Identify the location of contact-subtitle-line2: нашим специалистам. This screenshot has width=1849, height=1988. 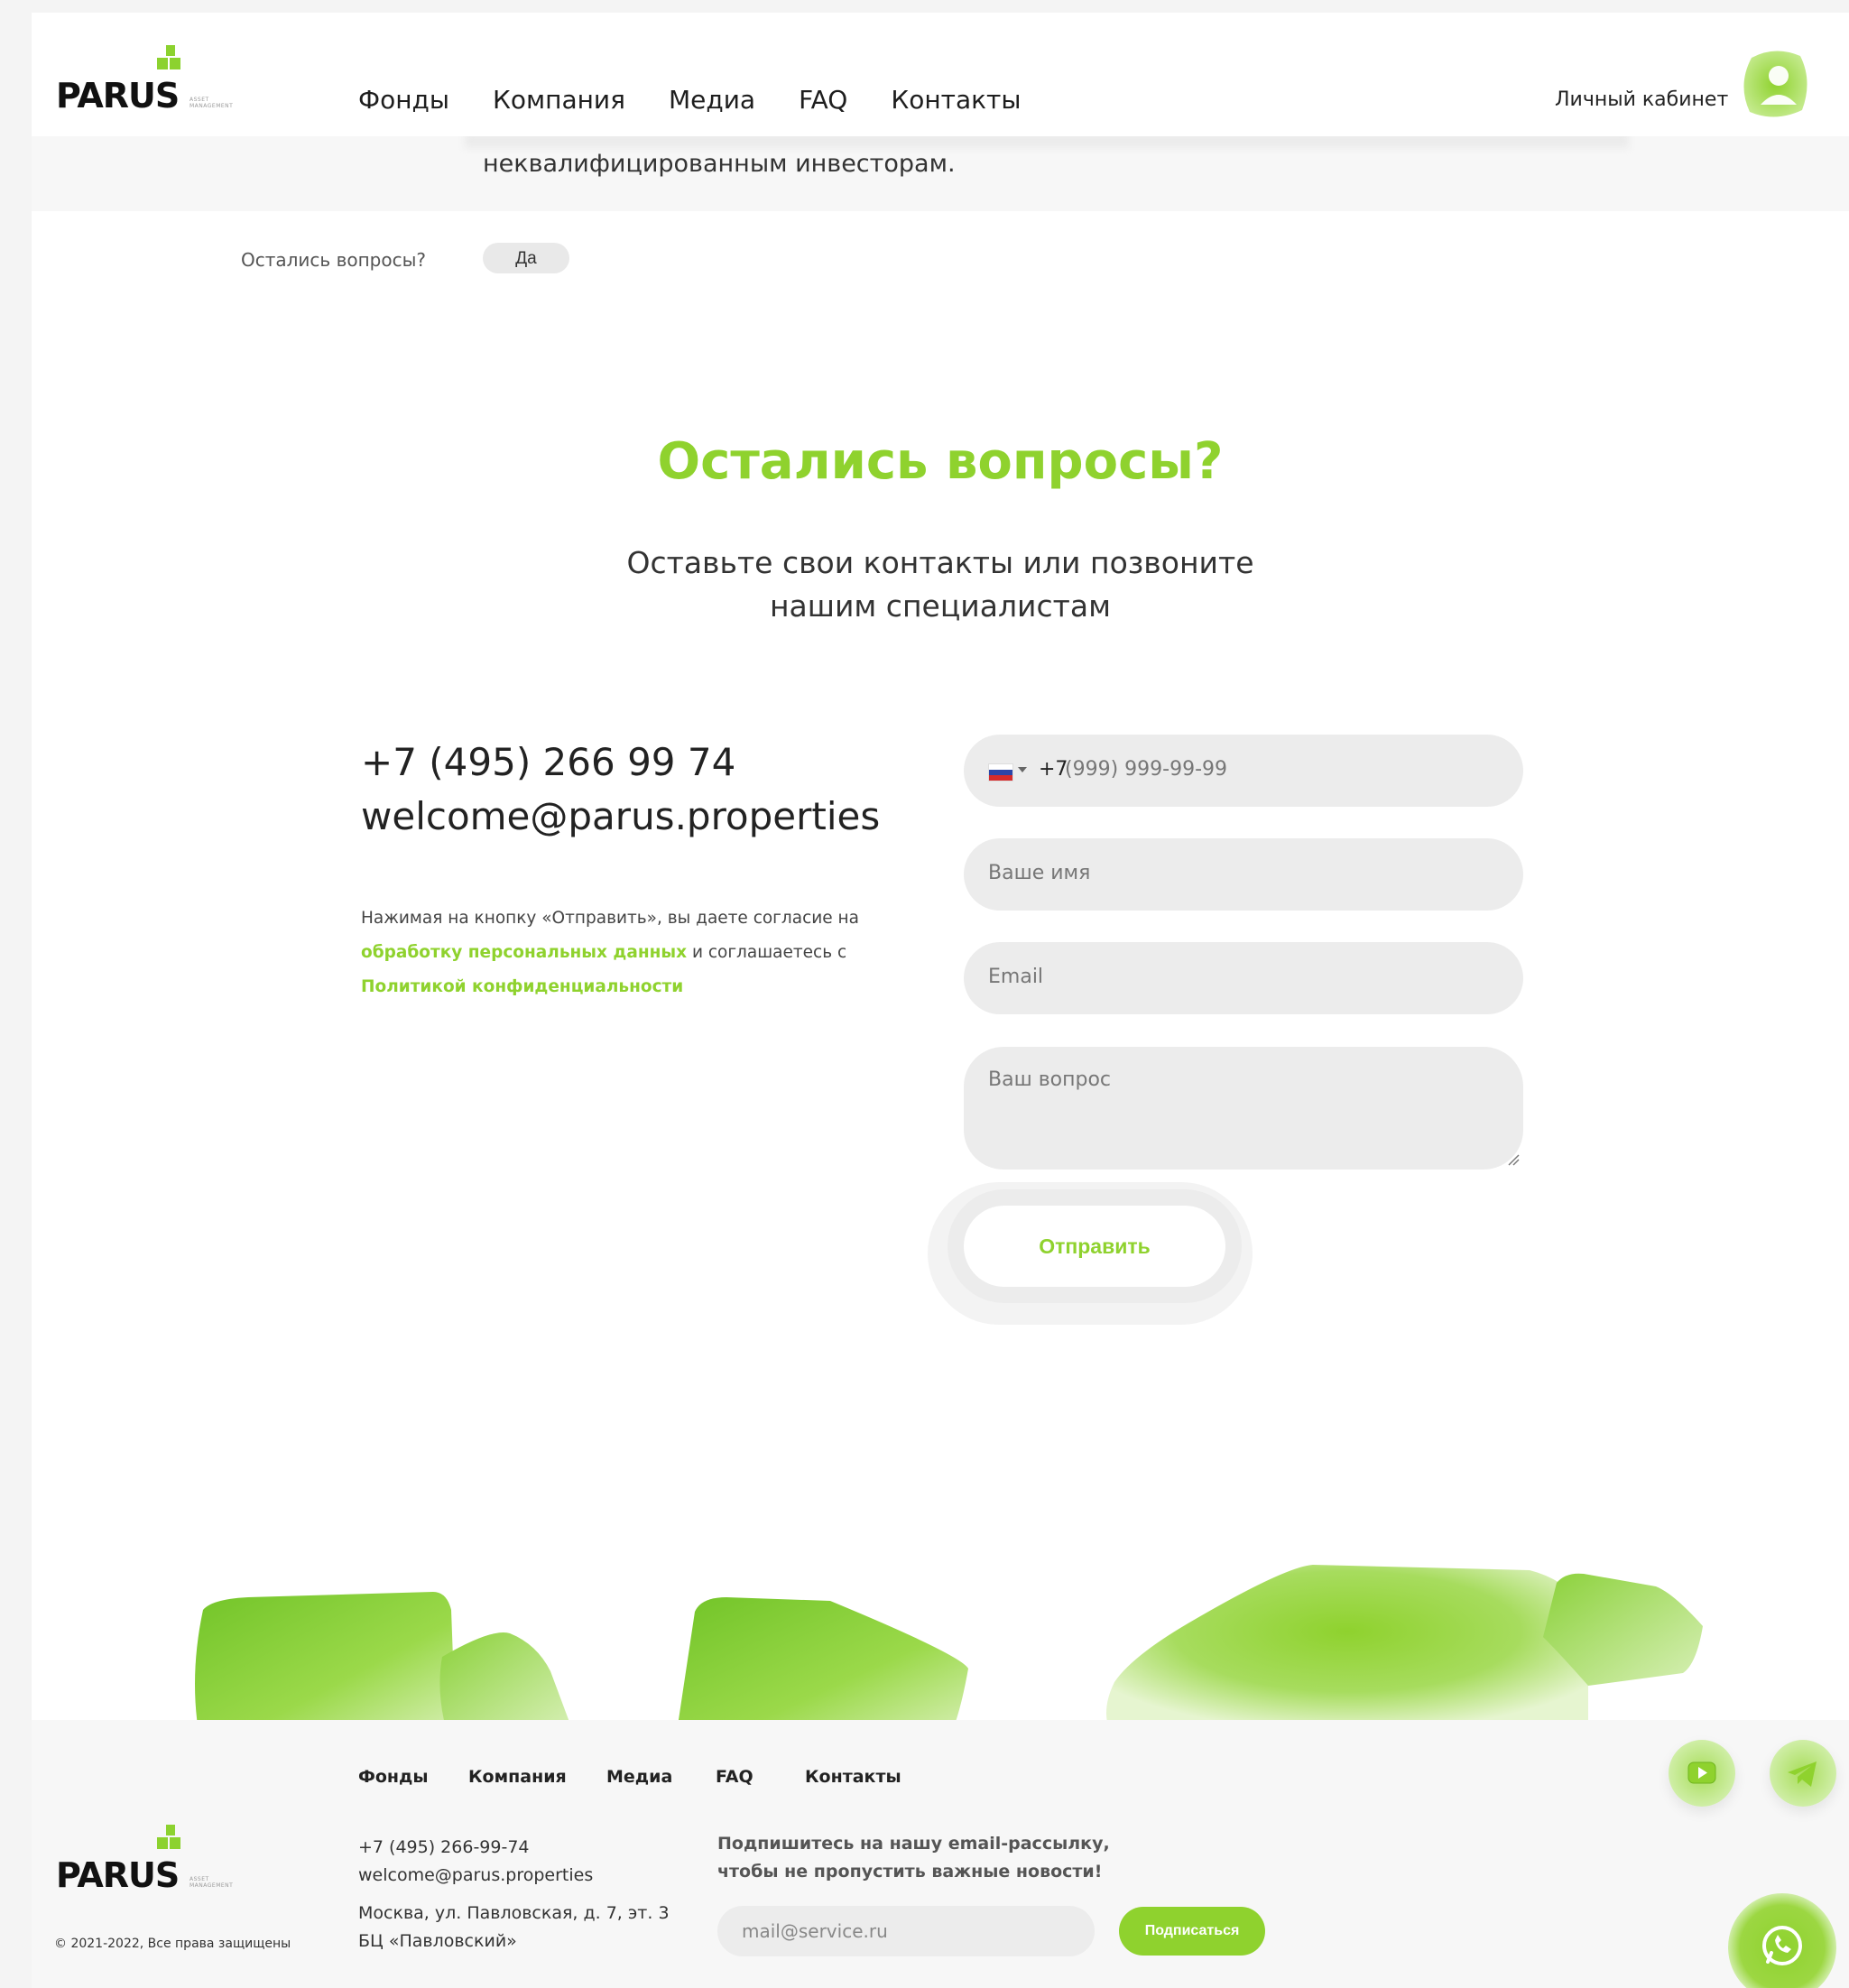
(940, 606).